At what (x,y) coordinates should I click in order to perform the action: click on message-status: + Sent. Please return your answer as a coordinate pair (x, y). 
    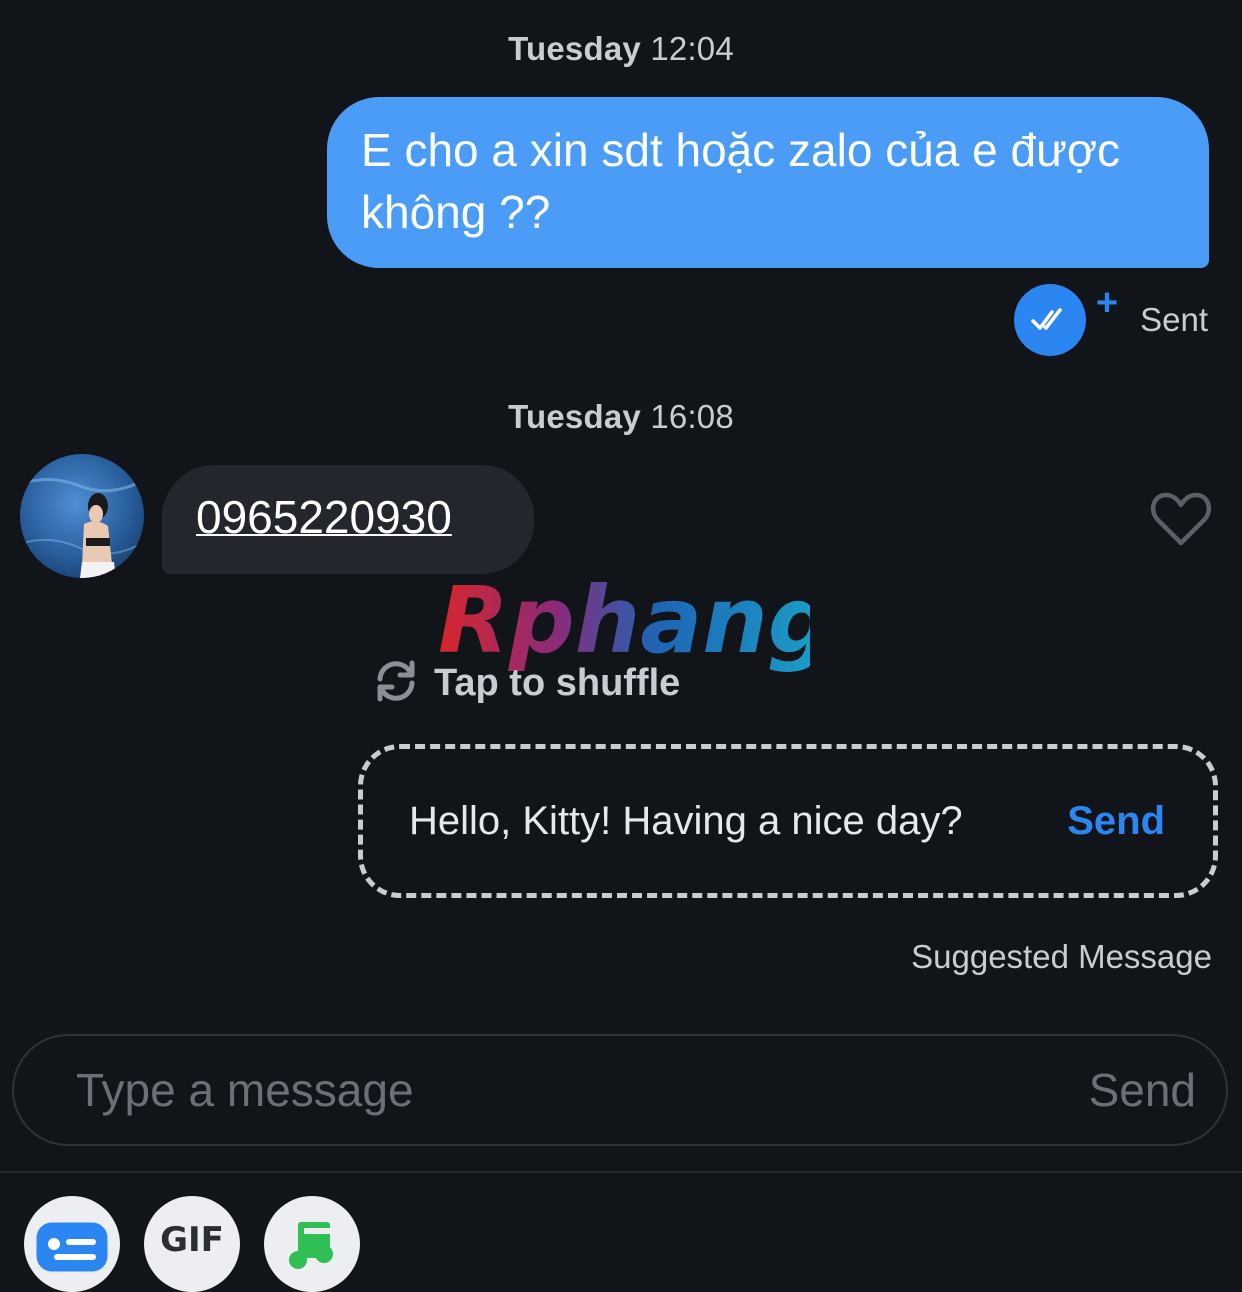
    Looking at the image, I should click on (1111, 320).